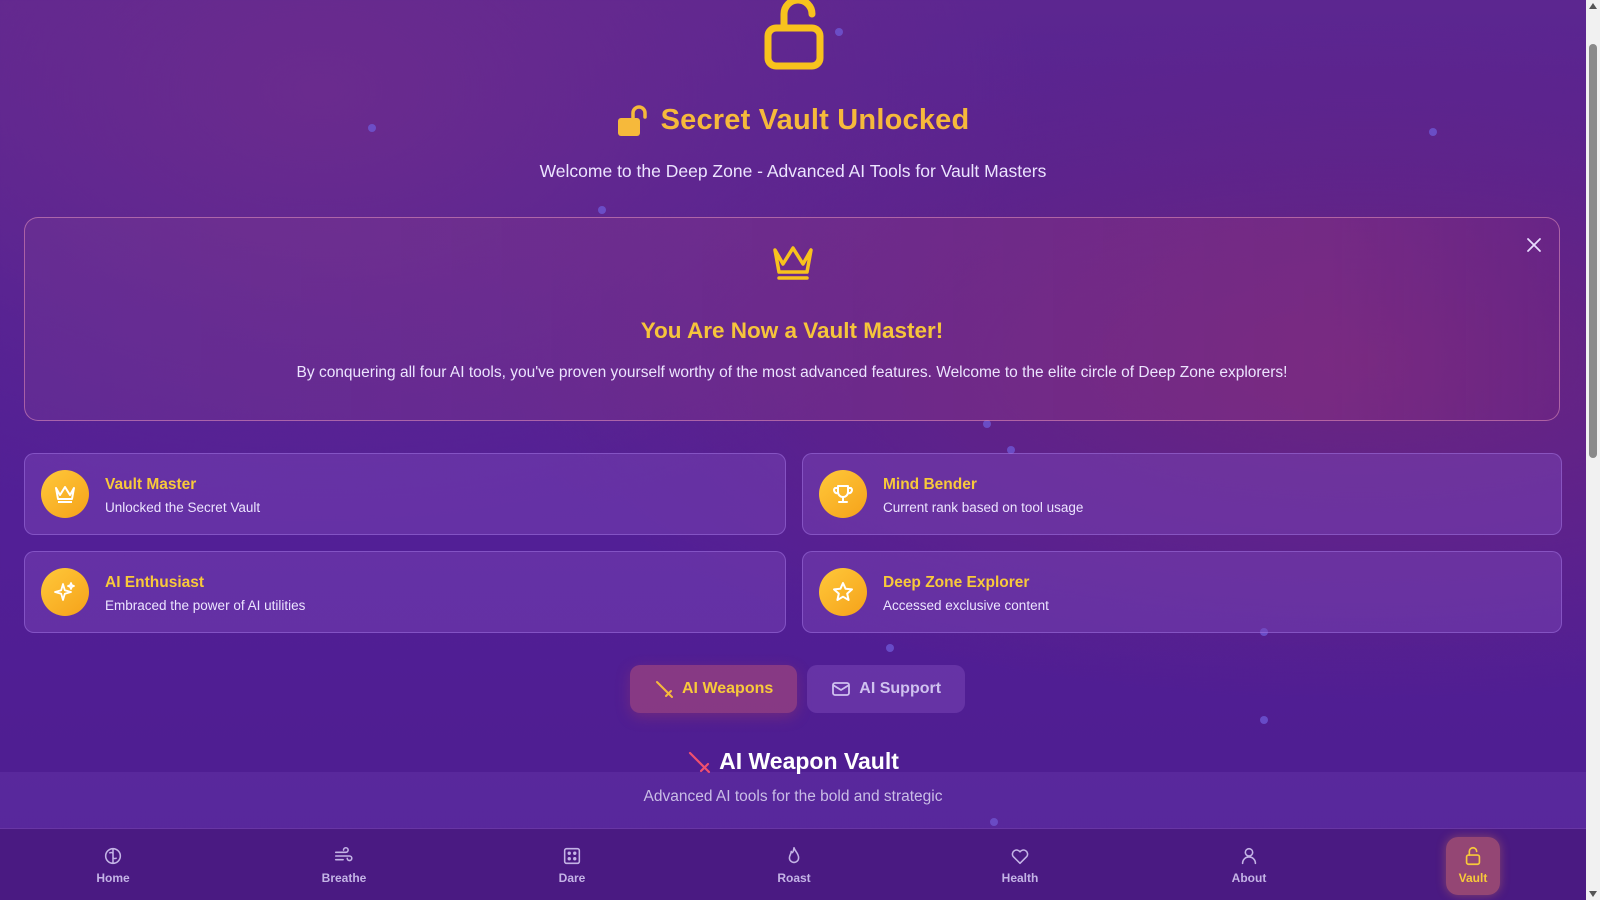  I want to click on nav-item-dare: Dare, so click(572, 864).